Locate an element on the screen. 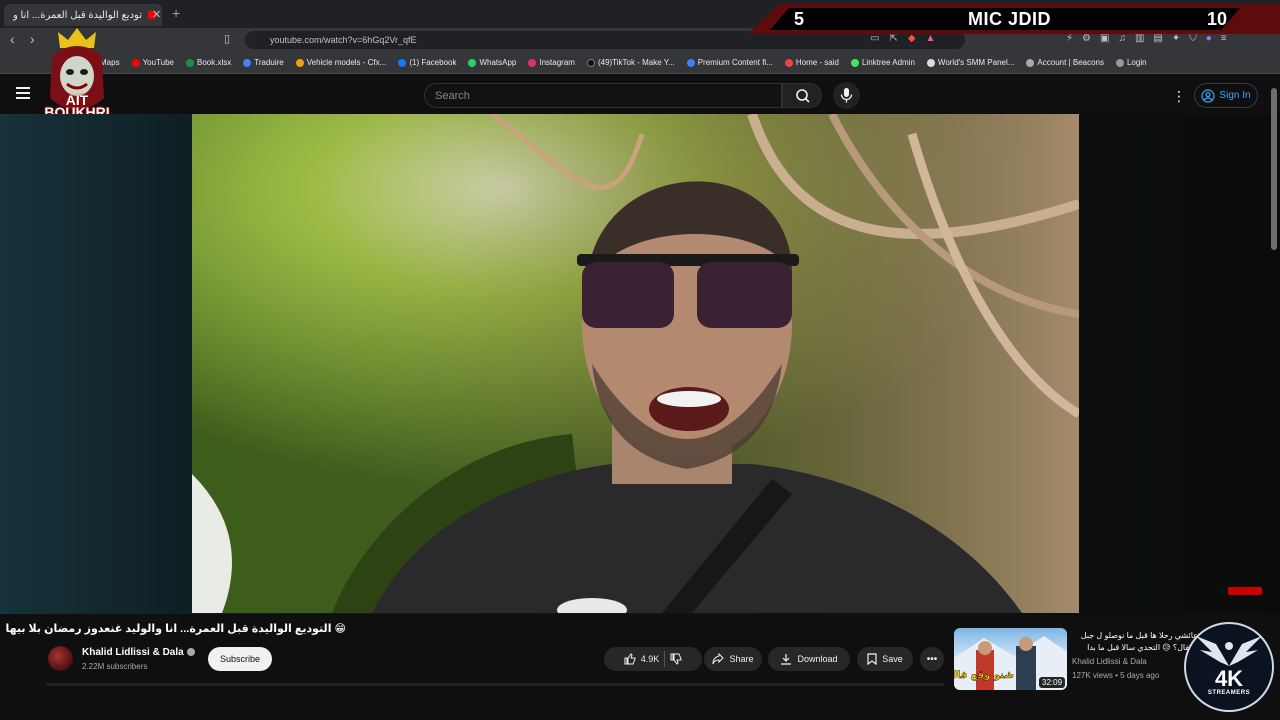  premium-icon is located at coordinates (690, 62).